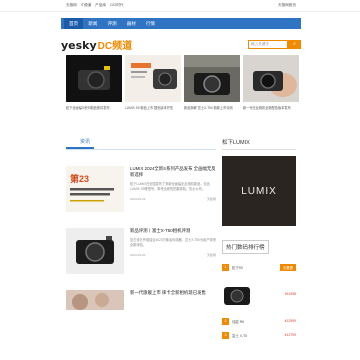 This screenshot has width=360, height=360. Describe the element at coordinates (181, 23) in the screenshot. I see `main-nav: 首页 新闻 评测 器材 行情` at that location.